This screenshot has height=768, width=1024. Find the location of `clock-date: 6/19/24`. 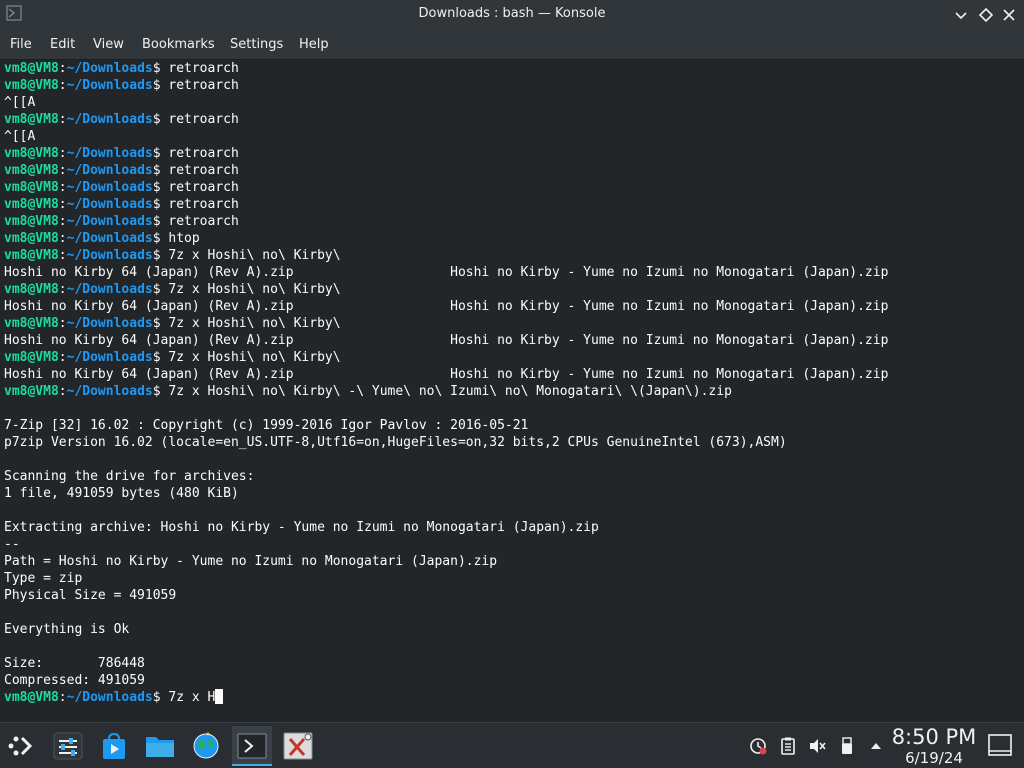

clock-date: 6/19/24 is located at coordinates (934, 758).